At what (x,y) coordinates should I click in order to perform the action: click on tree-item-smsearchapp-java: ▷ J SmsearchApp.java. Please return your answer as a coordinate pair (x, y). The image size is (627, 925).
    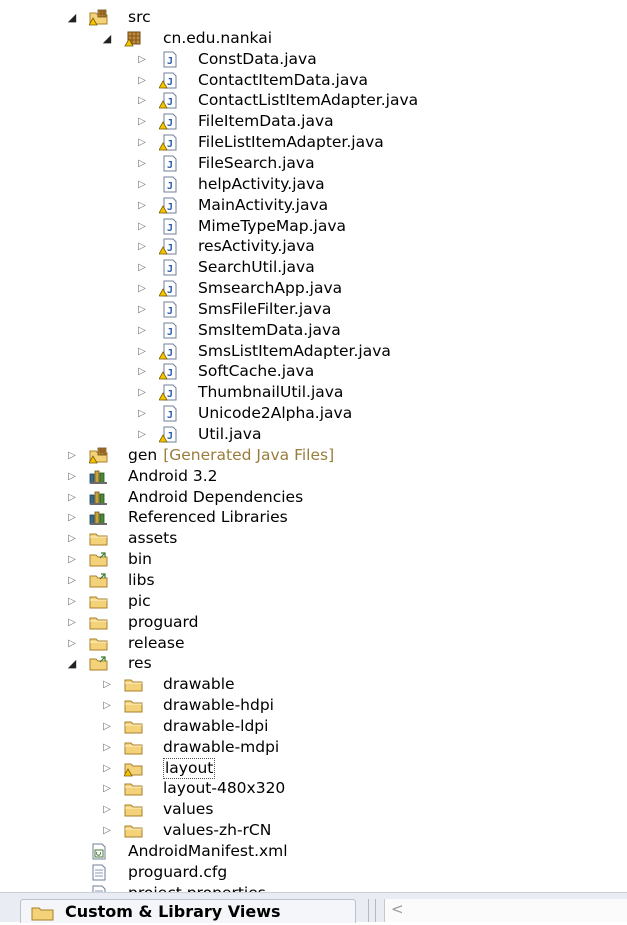
    Looking at the image, I should click on (313, 288).